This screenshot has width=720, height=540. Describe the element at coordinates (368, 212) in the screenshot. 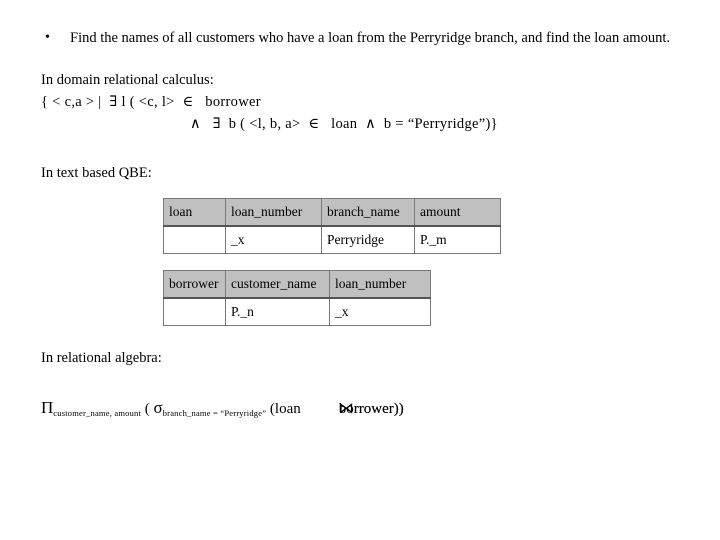

I see `column-header: branch_name` at that location.